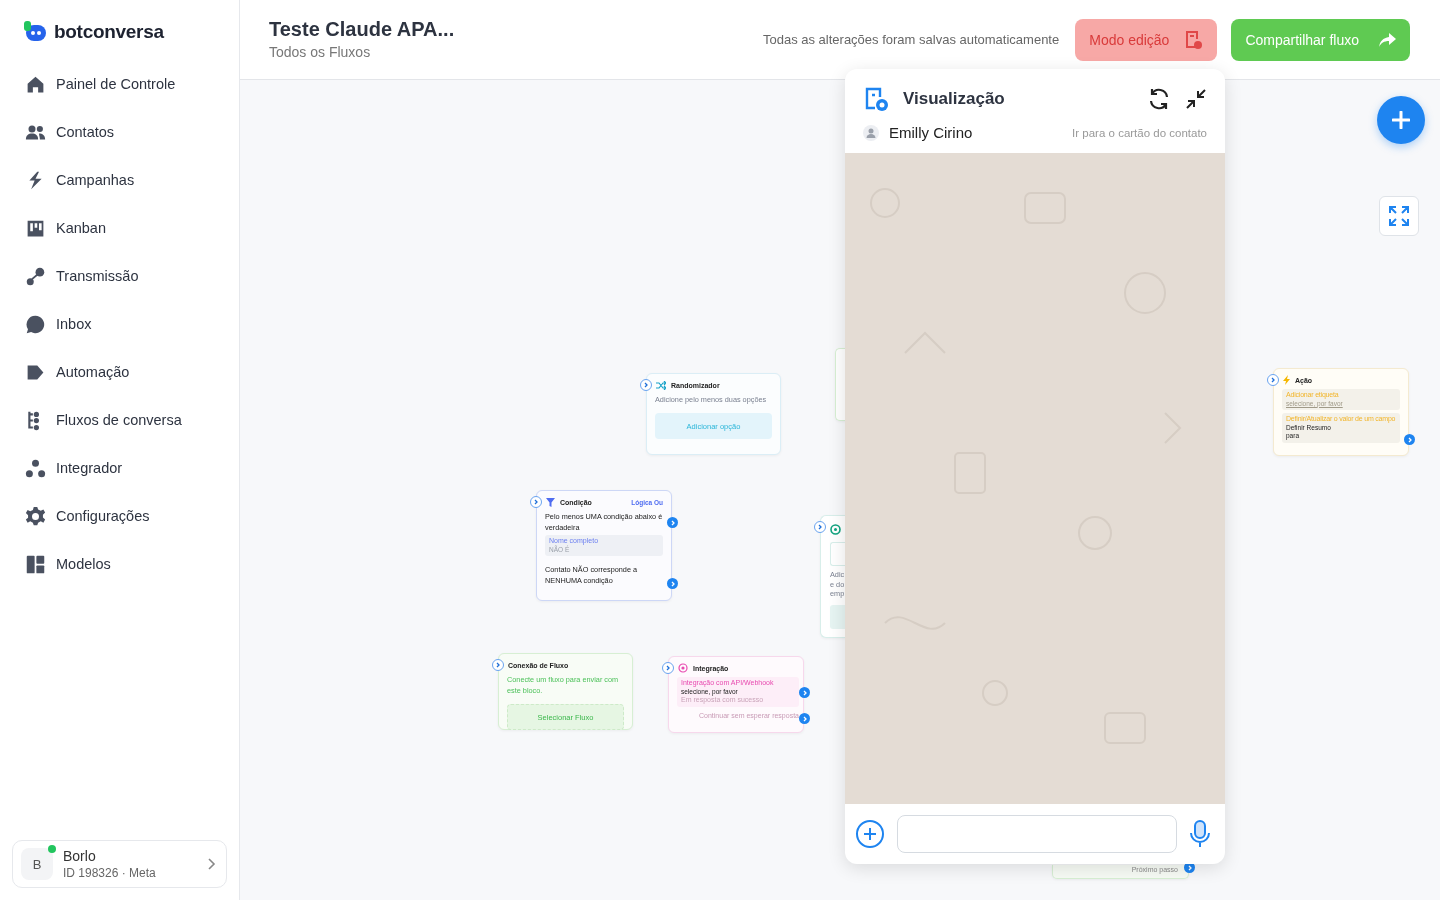 Image resolution: width=1440 pixels, height=900 pixels. What do you see at coordinates (683, 668) in the screenshot?
I see `webhook-icon` at bounding box center [683, 668].